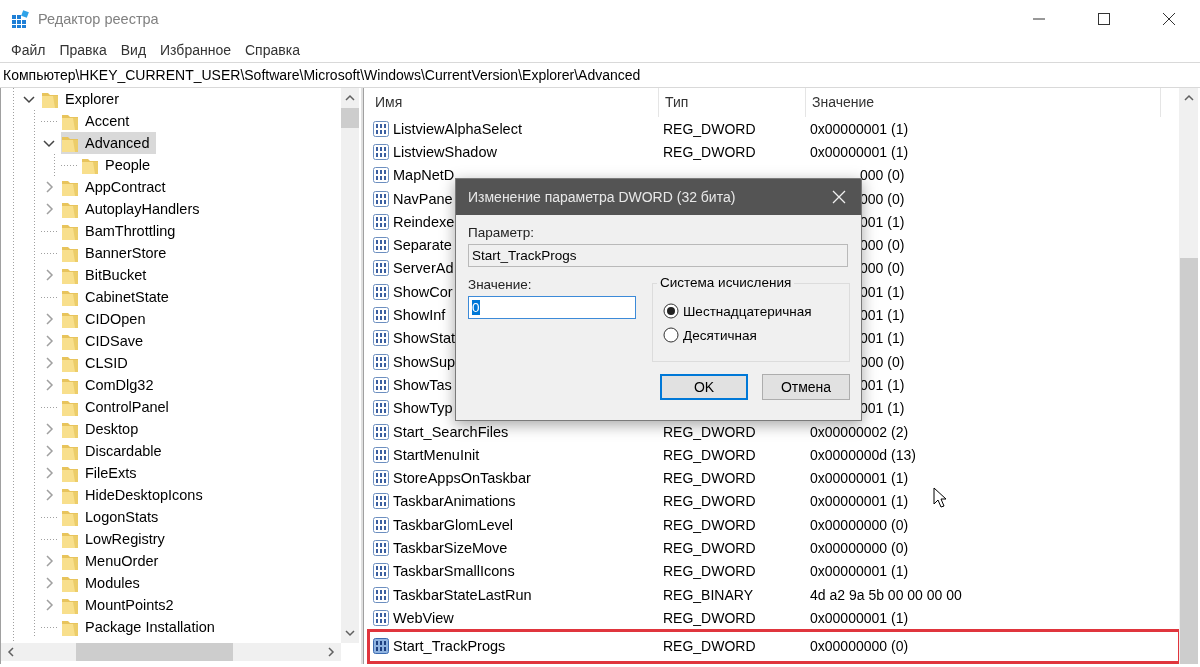  What do you see at coordinates (423, 198) in the screenshot?
I see `value-name: NavPane` at bounding box center [423, 198].